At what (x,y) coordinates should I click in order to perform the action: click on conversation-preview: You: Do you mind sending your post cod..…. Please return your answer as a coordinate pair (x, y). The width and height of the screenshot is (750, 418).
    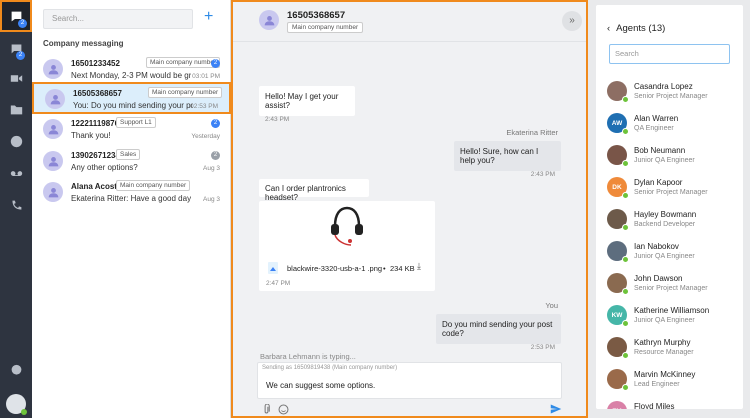
    Looking at the image, I should click on (133, 105).